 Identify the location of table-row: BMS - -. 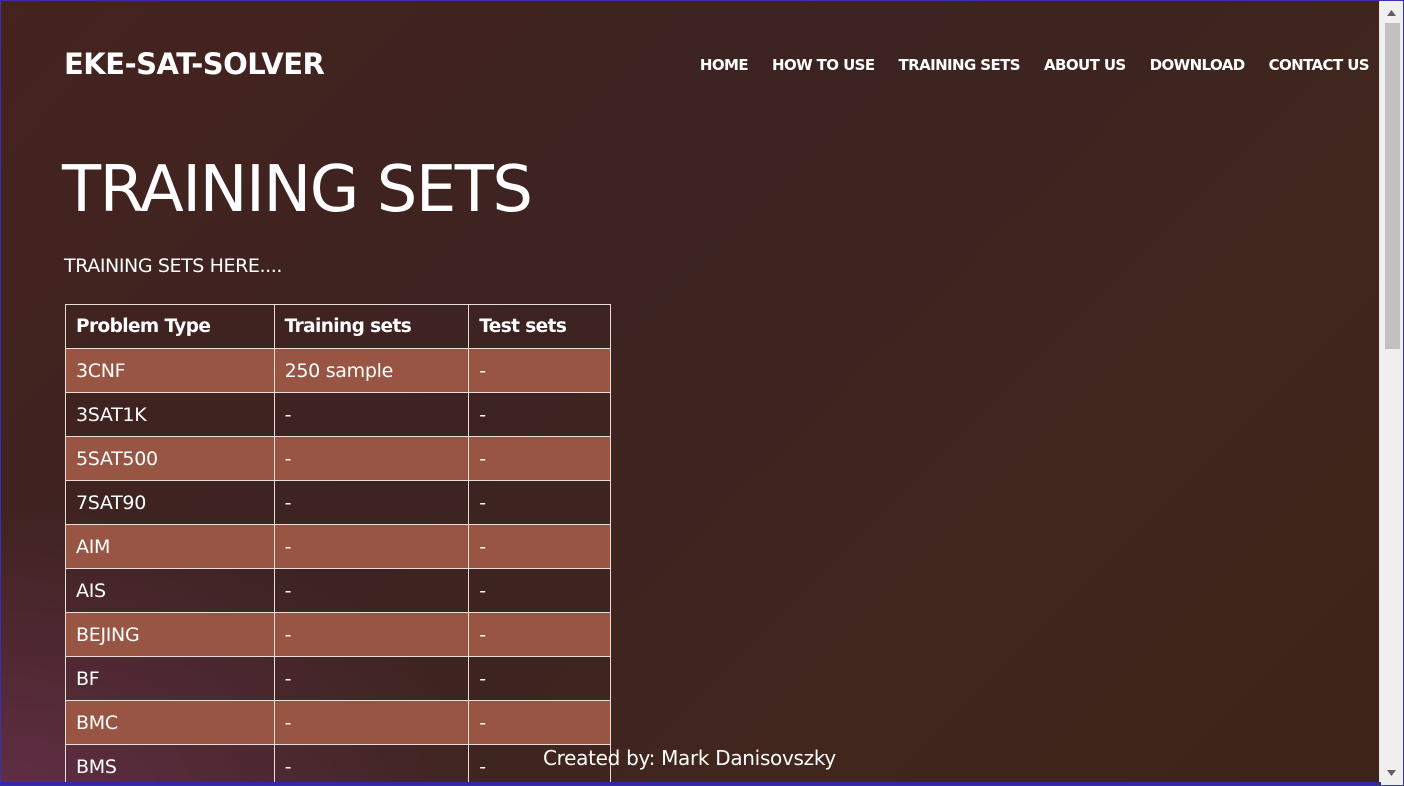
(338, 764).